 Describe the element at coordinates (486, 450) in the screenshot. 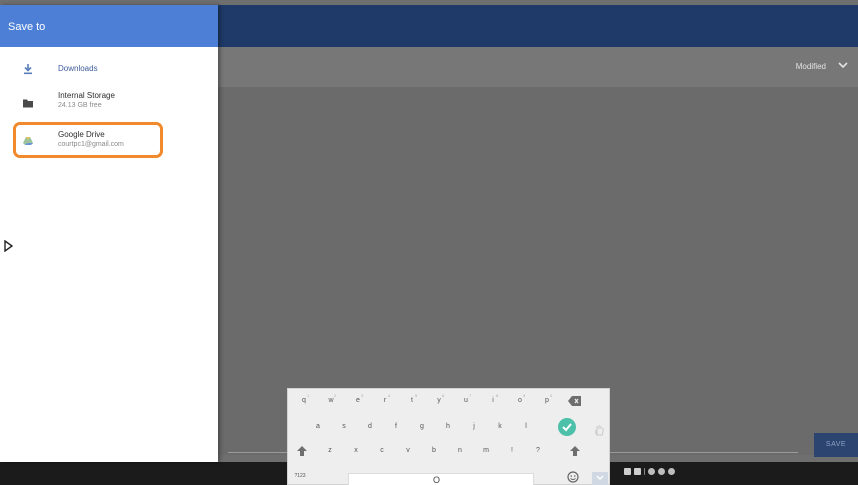

I see `key-m: m` at that location.